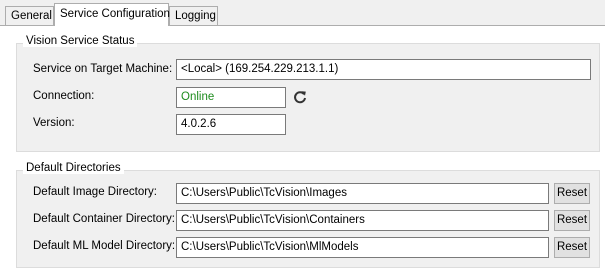 This screenshot has width=605, height=272. Describe the element at coordinates (54, 123) in the screenshot. I see `version-label: Version:` at that location.